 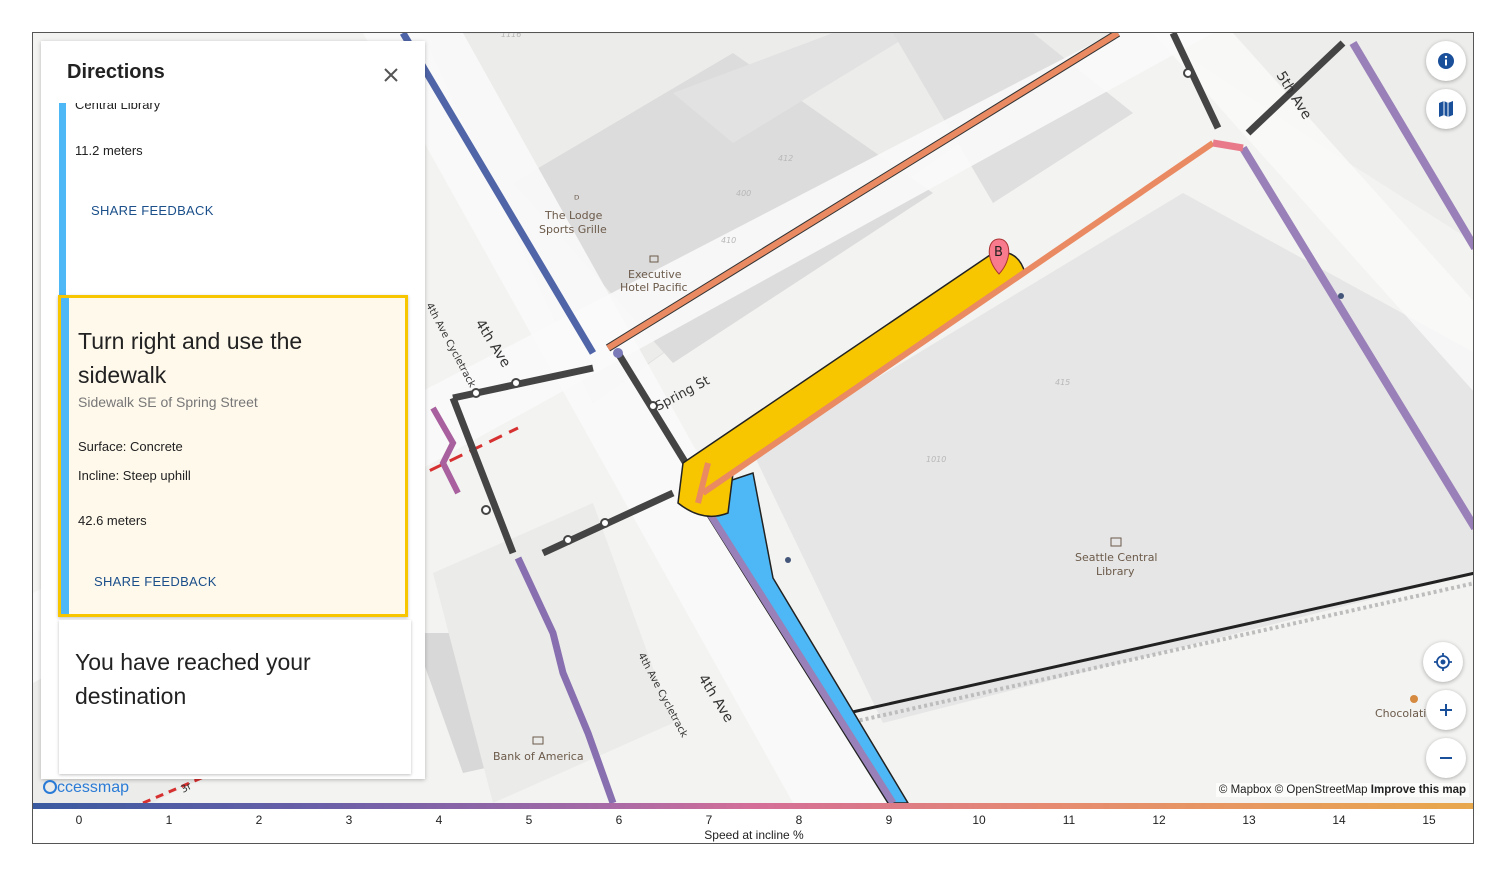 I want to click on poi-choc: Chocolati, so click(x=1400, y=713).